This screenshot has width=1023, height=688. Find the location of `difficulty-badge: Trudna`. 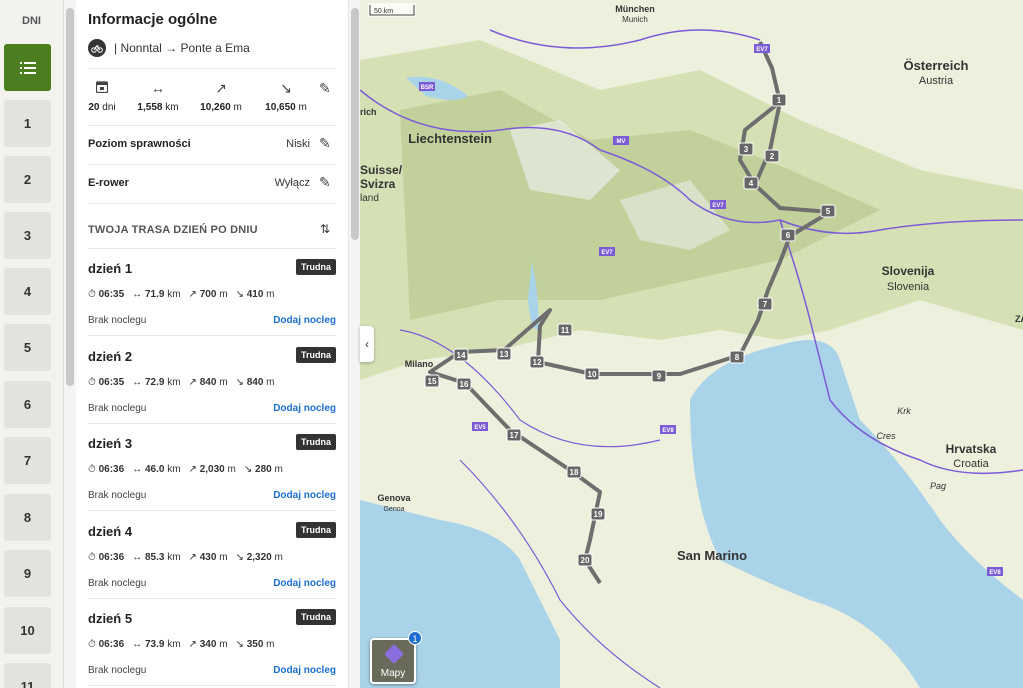

difficulty-badge: Trudna is located at coordinates (315, 529).